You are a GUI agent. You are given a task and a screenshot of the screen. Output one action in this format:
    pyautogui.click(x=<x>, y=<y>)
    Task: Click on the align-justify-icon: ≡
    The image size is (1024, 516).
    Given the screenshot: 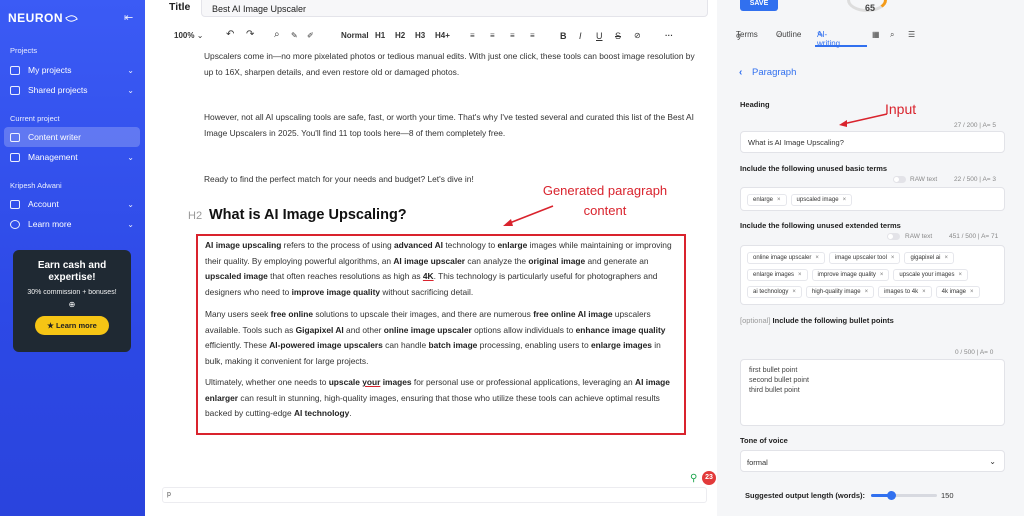 What is the action you would take?
    pyautogui.click(x=532, y=35)
    